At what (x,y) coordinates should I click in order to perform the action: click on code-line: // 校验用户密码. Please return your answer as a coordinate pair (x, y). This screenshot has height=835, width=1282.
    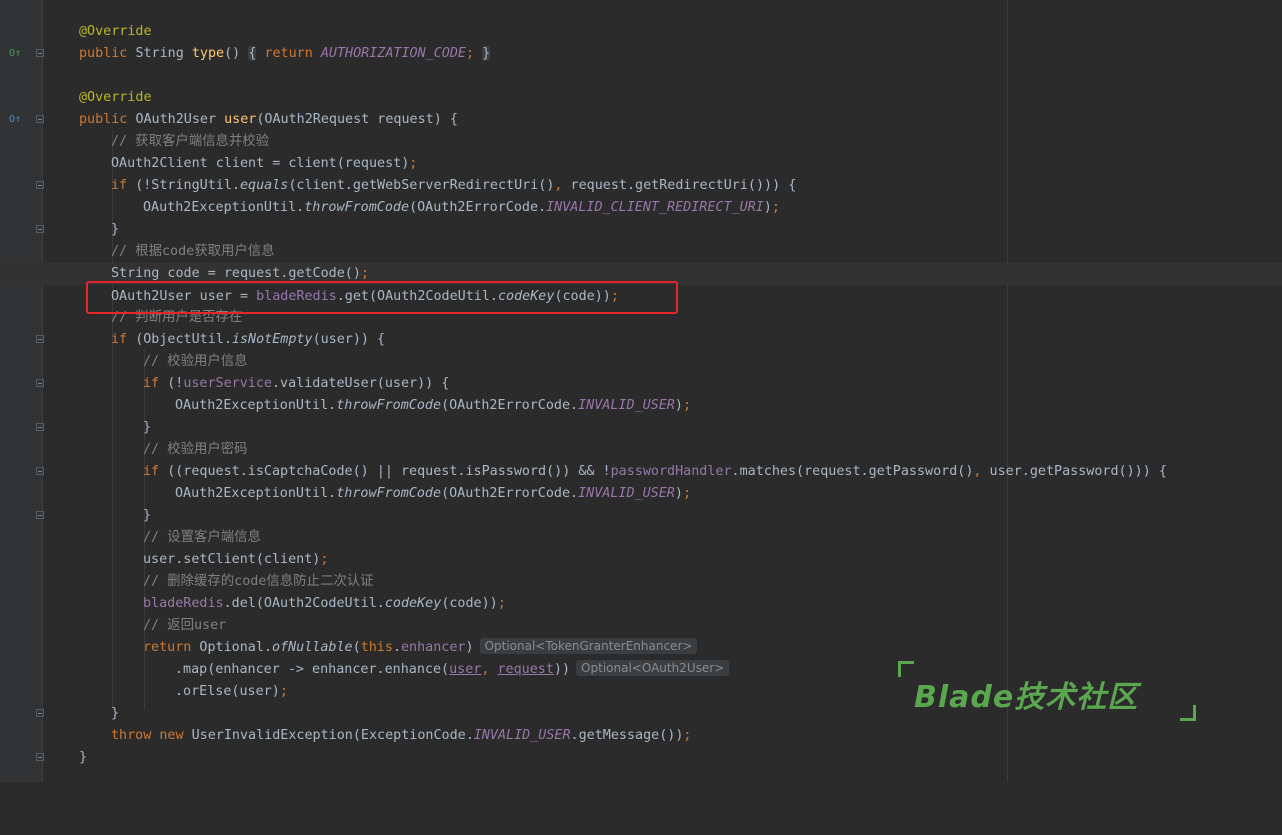
    Looking at the image, I should click on (641, 450).